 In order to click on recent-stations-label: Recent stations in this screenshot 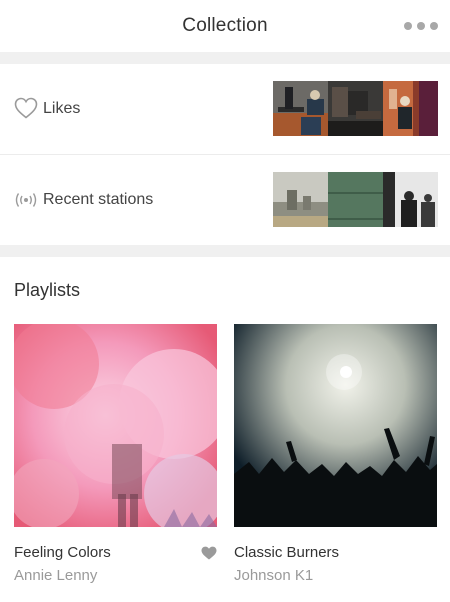, I will do `click(98, 199)`.